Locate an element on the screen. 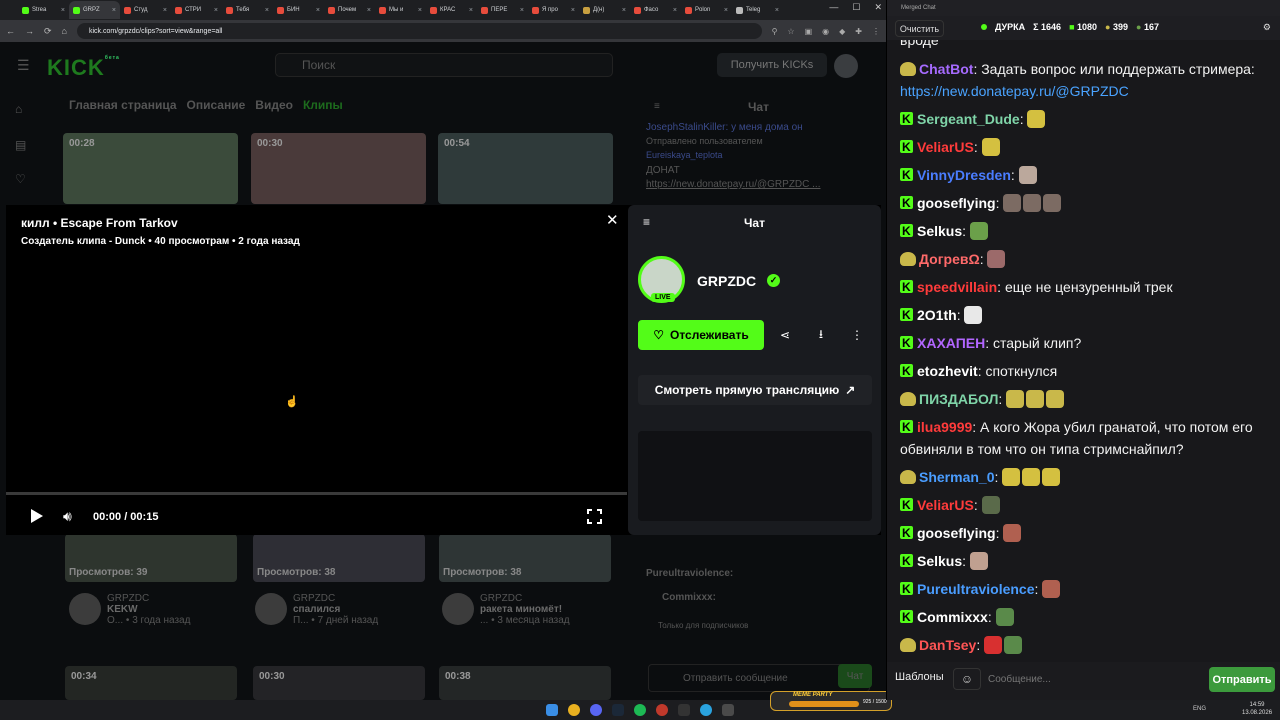 The height and width of the screenshot is (720, 1280). gear-icon: ⚙ is located at coordinates (1267, 27).